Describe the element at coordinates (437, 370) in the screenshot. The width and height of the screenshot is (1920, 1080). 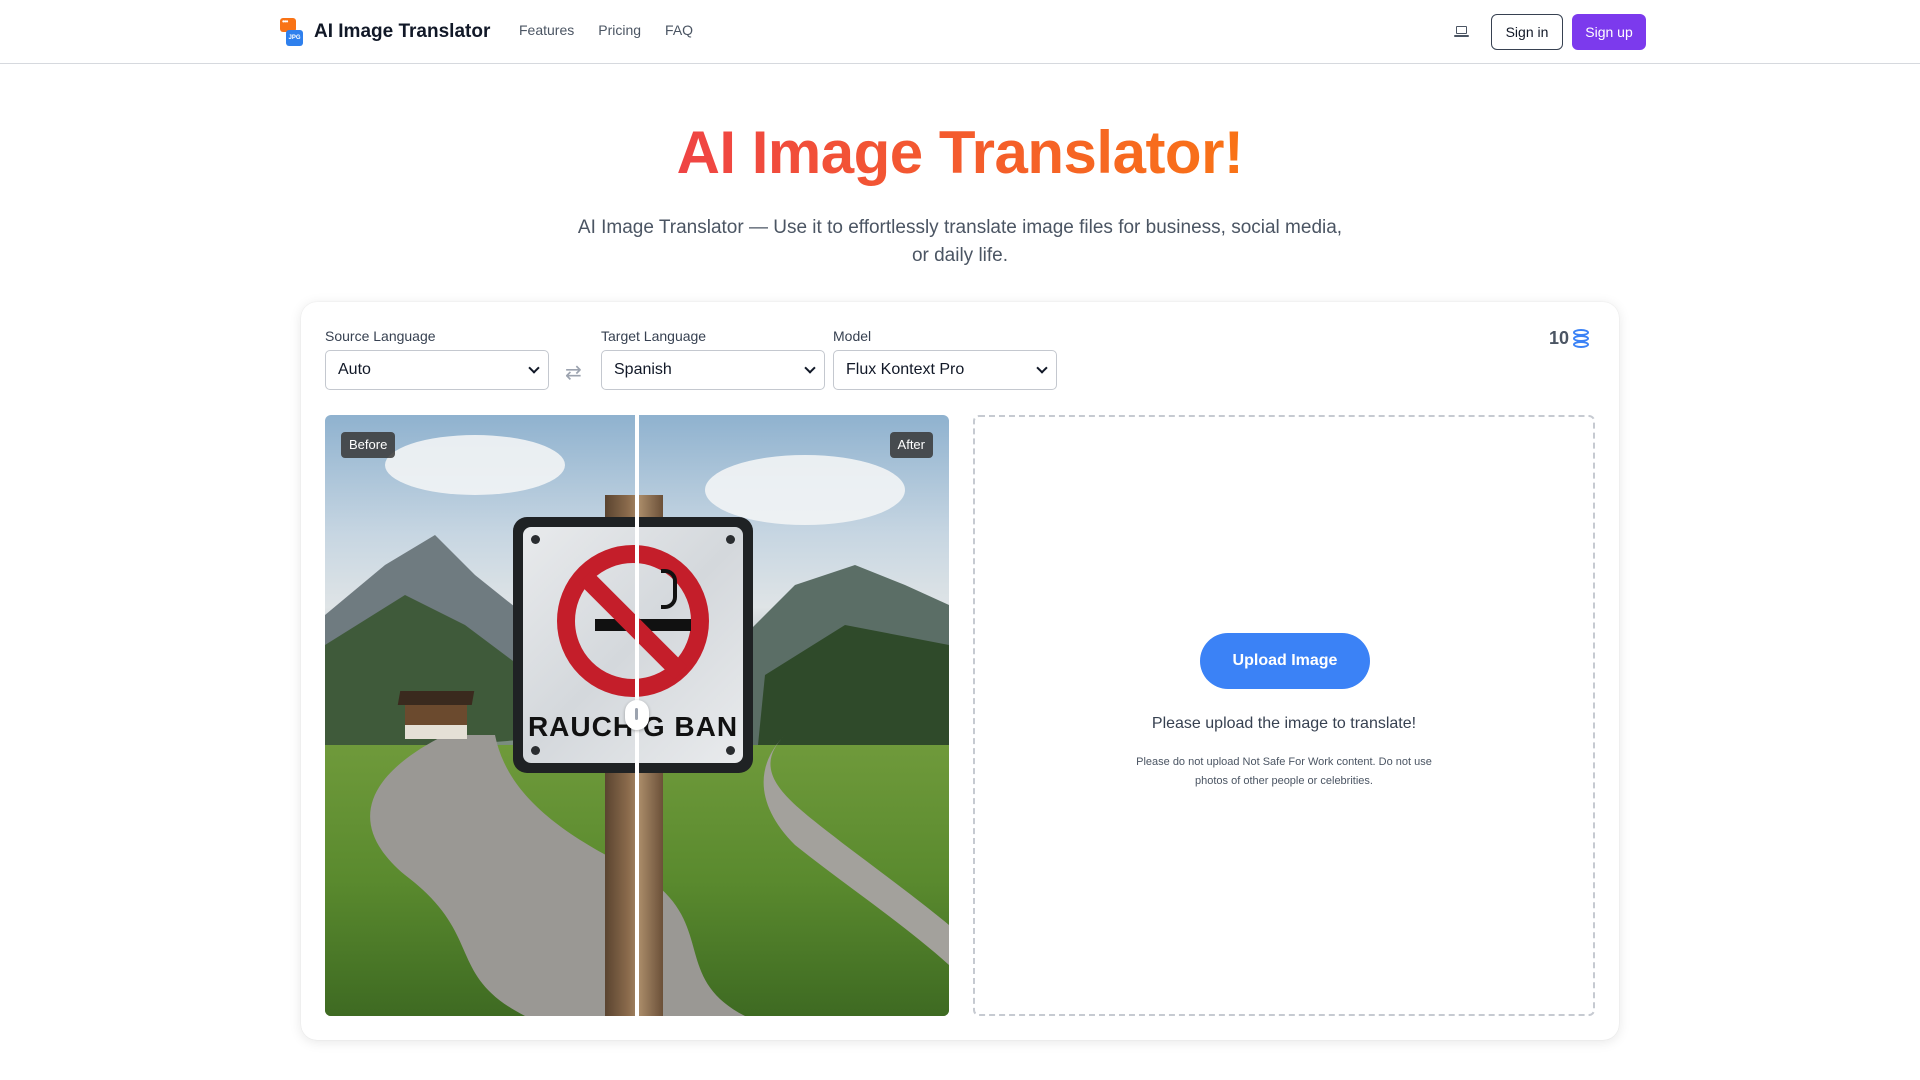
I see `source-language-select: Auto` at that location.